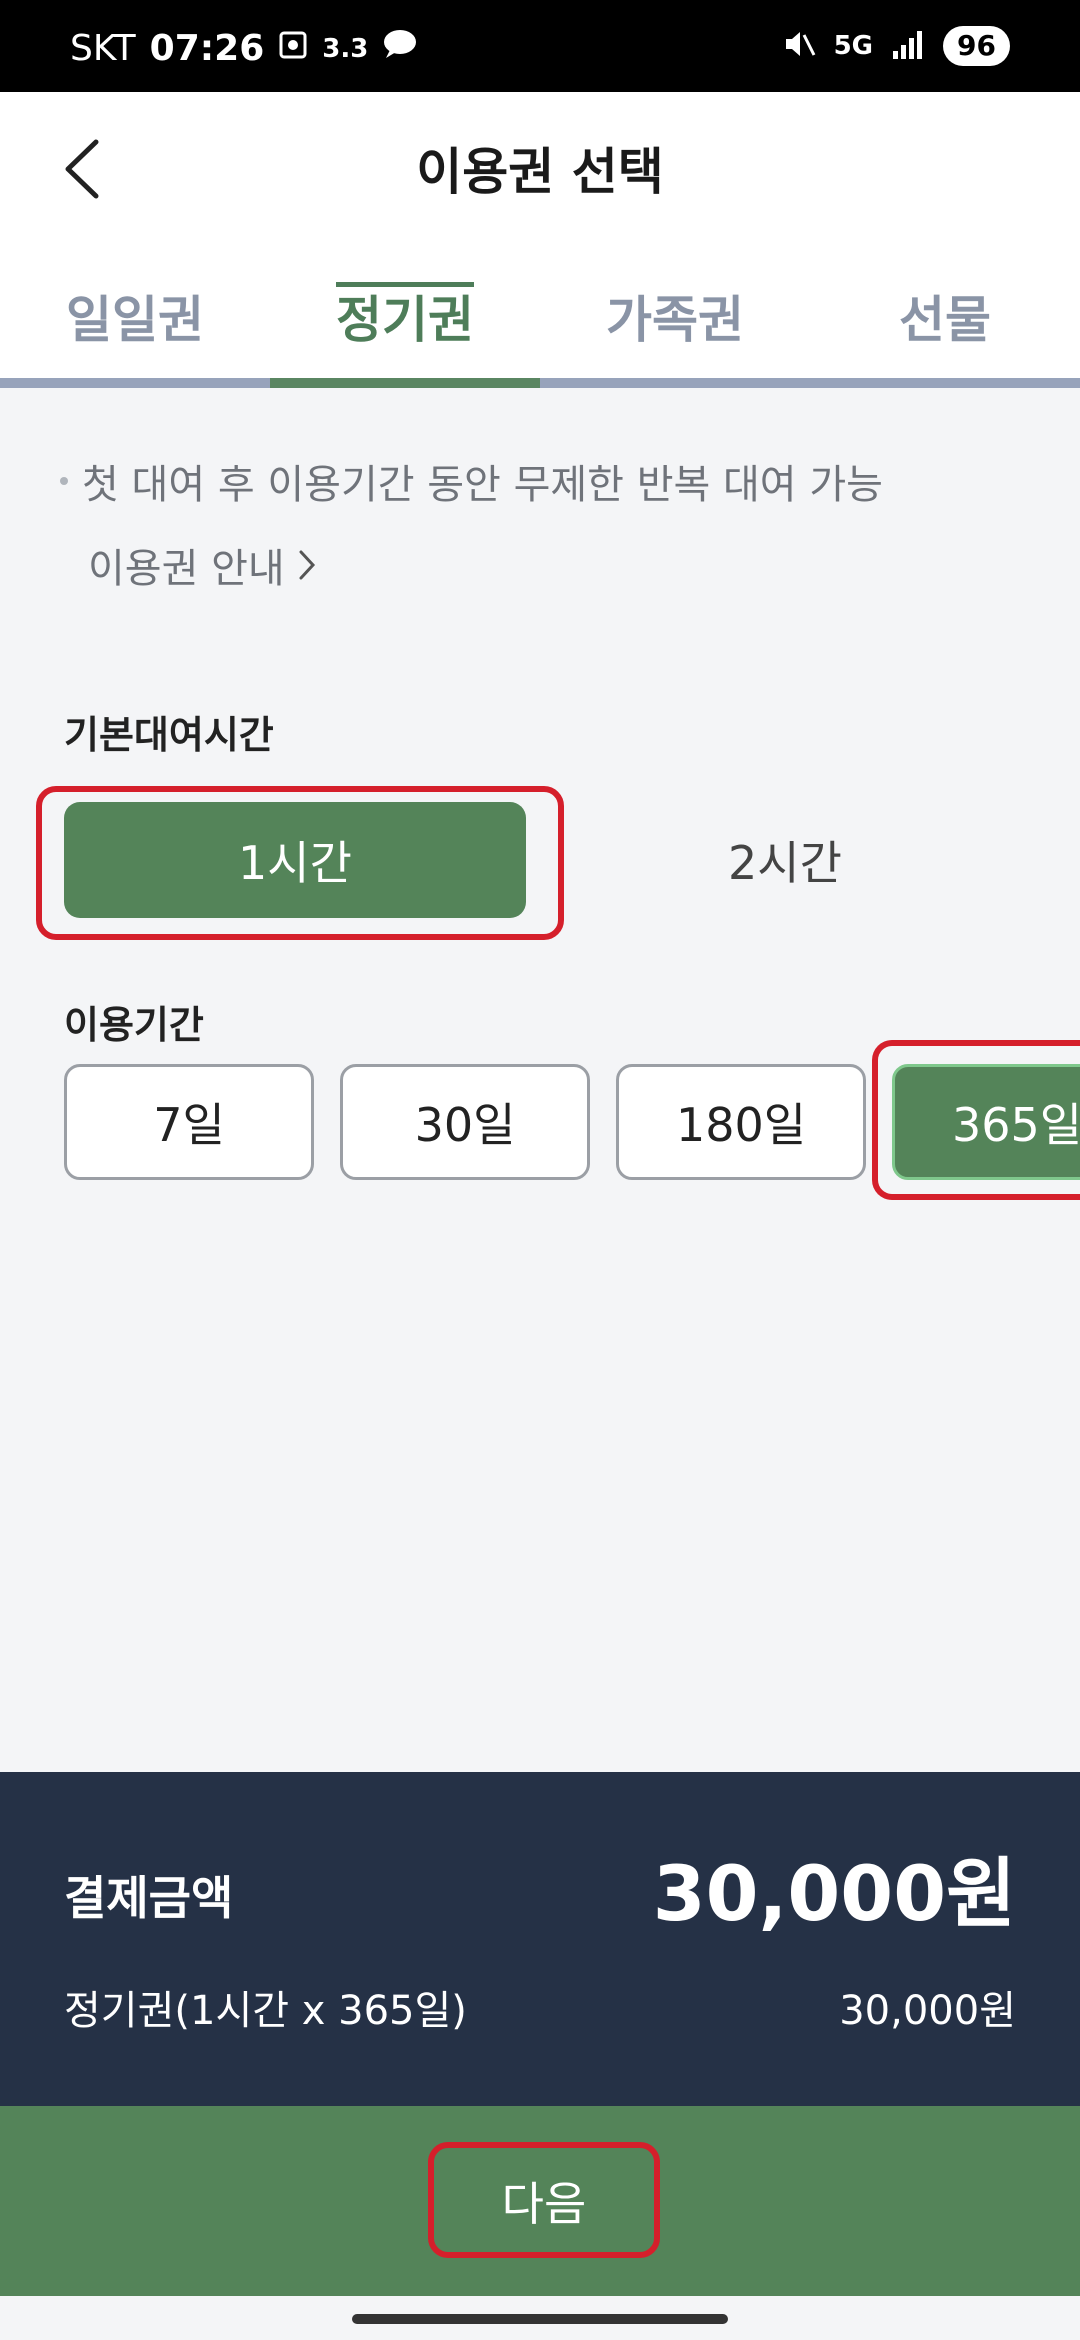 The image size is (1080, 2340). I want to click on home-indicator, so click(540, 2318).